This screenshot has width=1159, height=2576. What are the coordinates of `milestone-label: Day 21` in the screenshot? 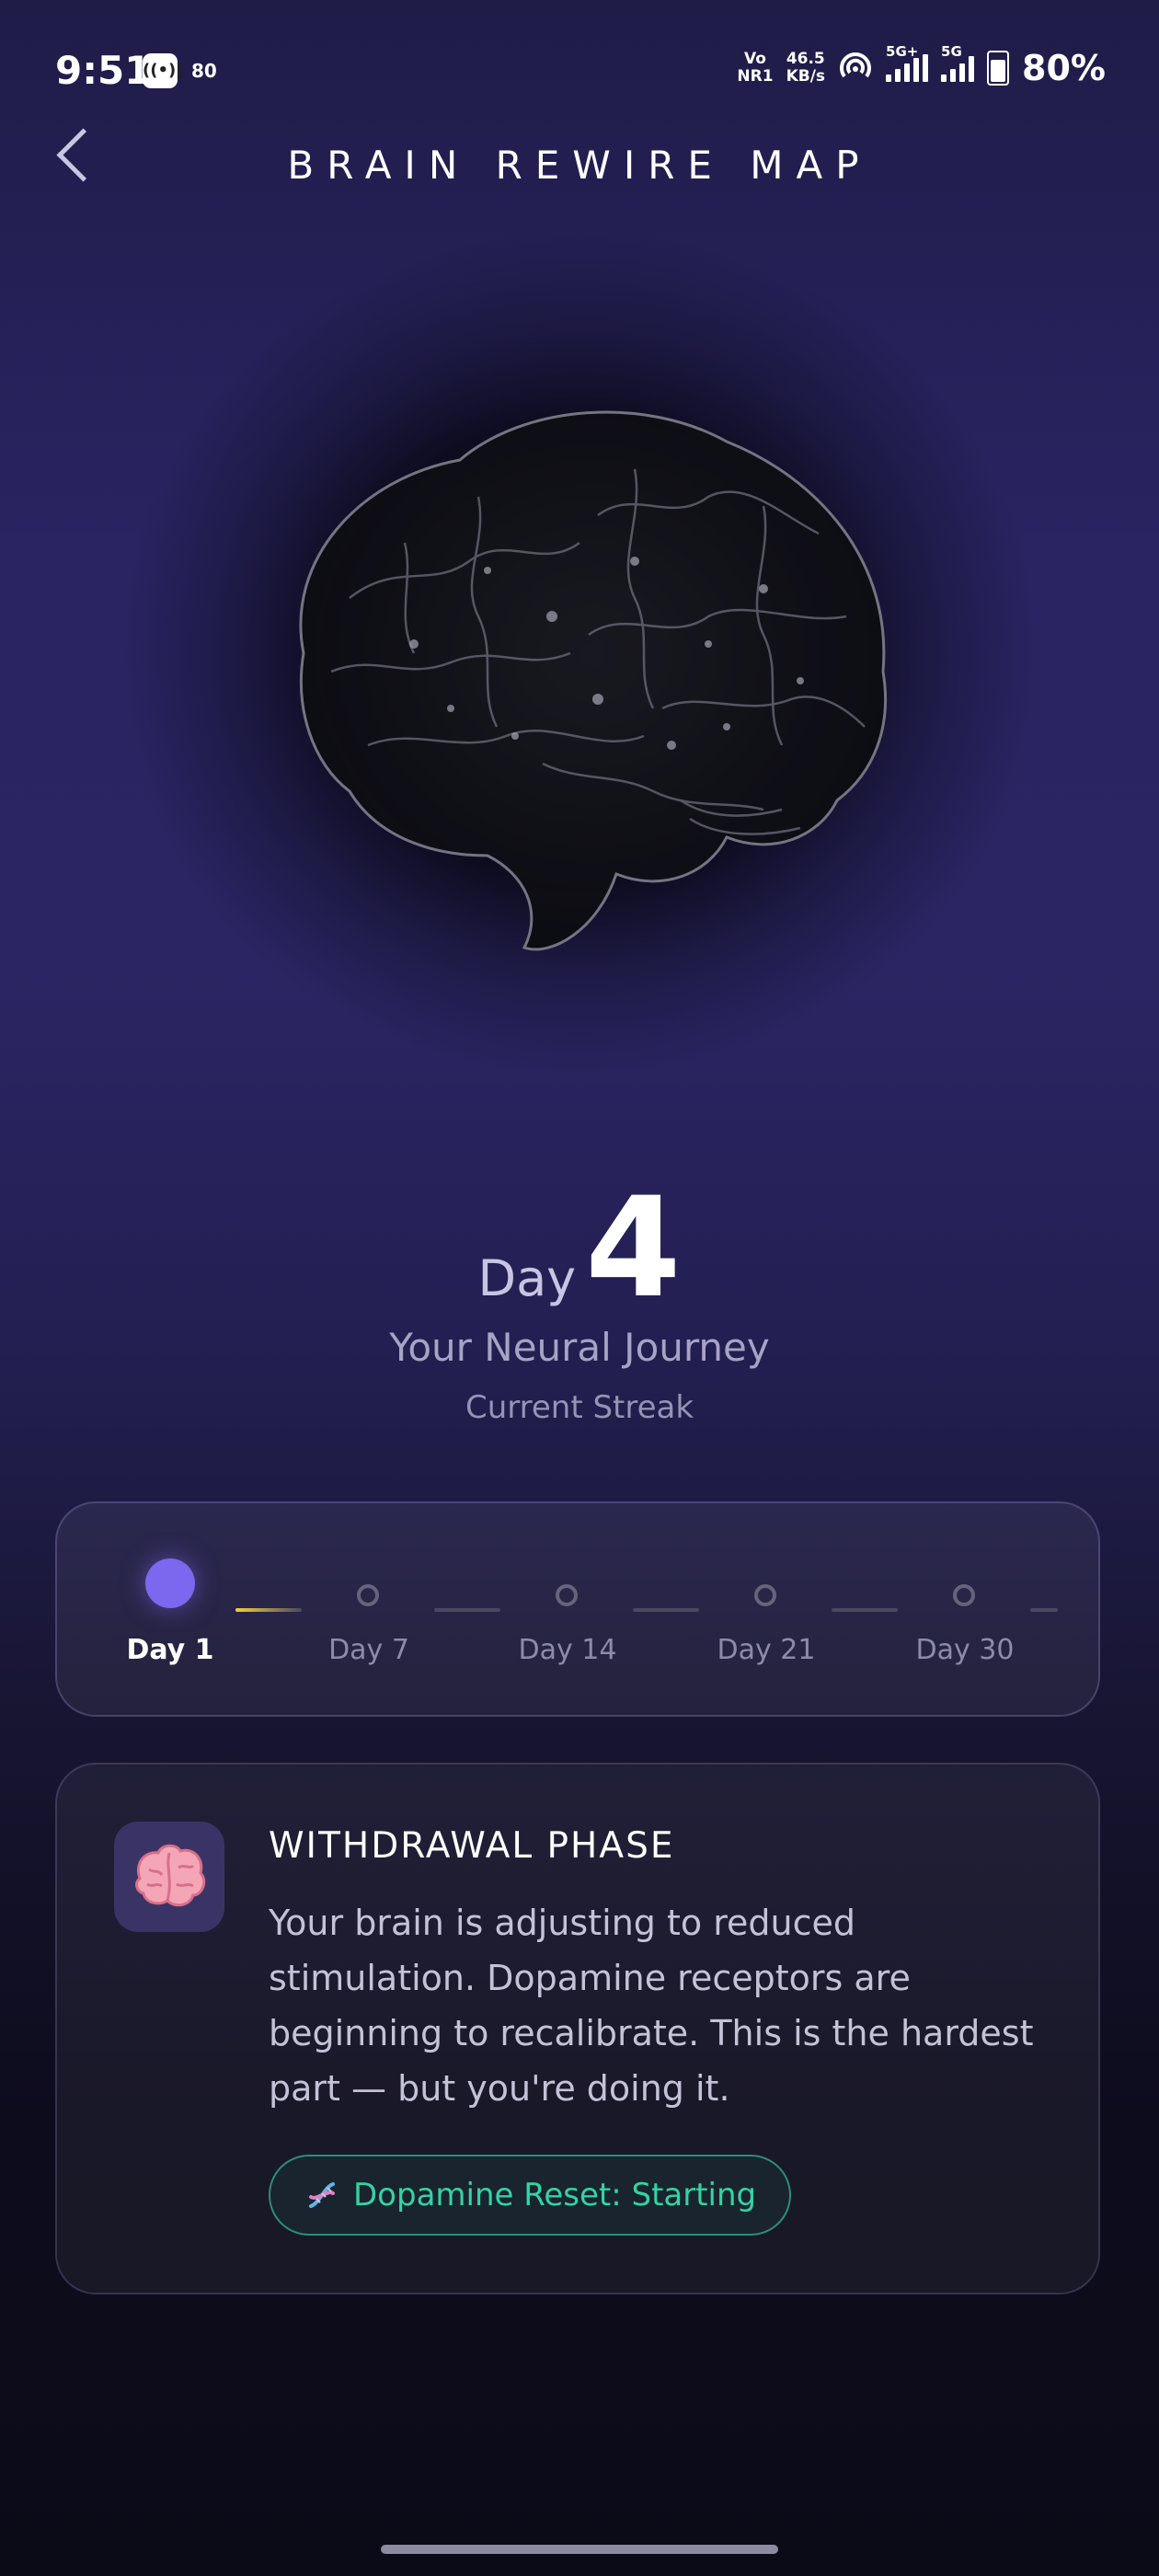 It's located at (766, 1650).